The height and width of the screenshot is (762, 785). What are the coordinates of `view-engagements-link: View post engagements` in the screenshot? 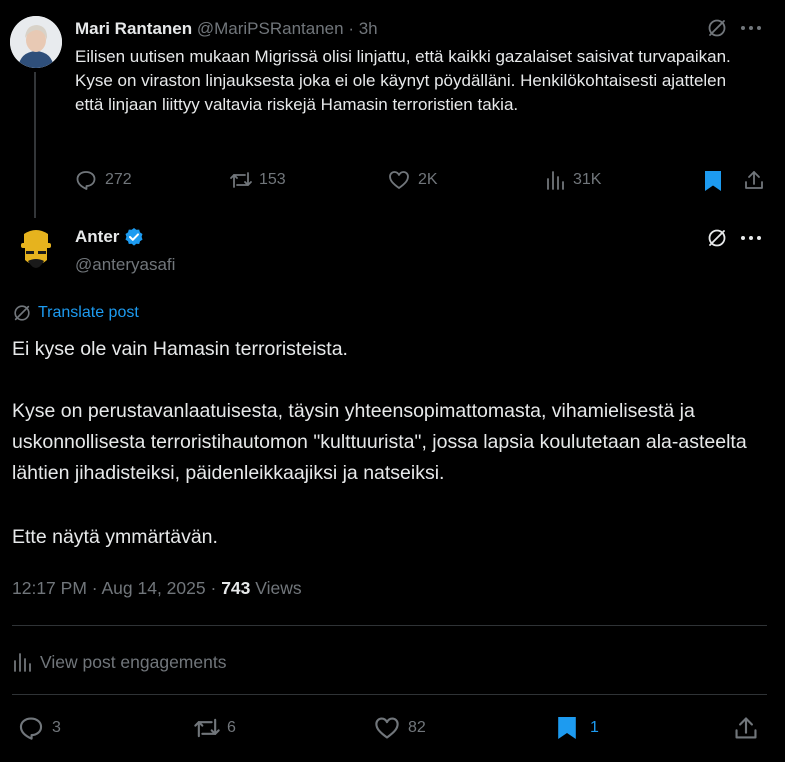 It's located at (119, 662).